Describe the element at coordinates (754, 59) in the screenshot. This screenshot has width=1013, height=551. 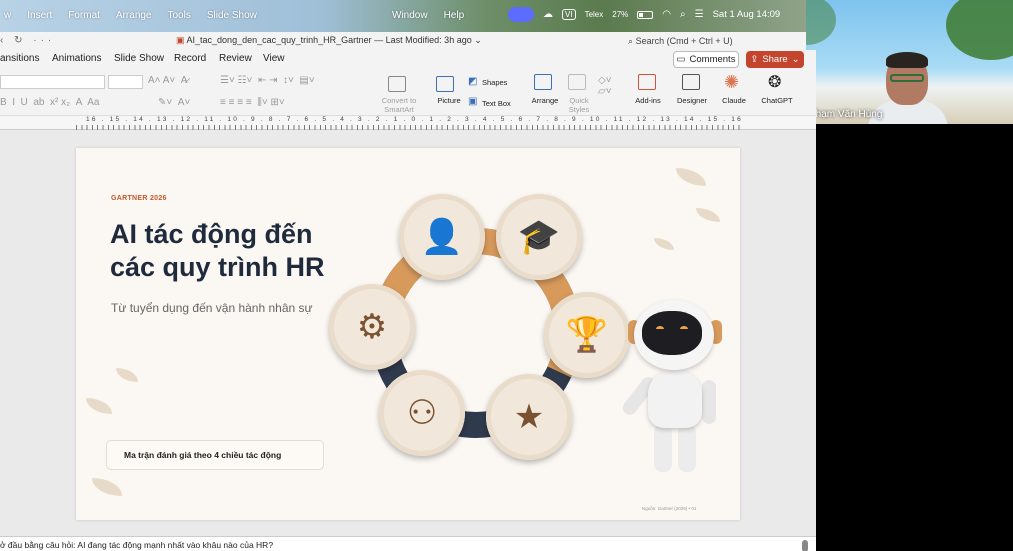
I see `share-icon: ⇪` at that location.